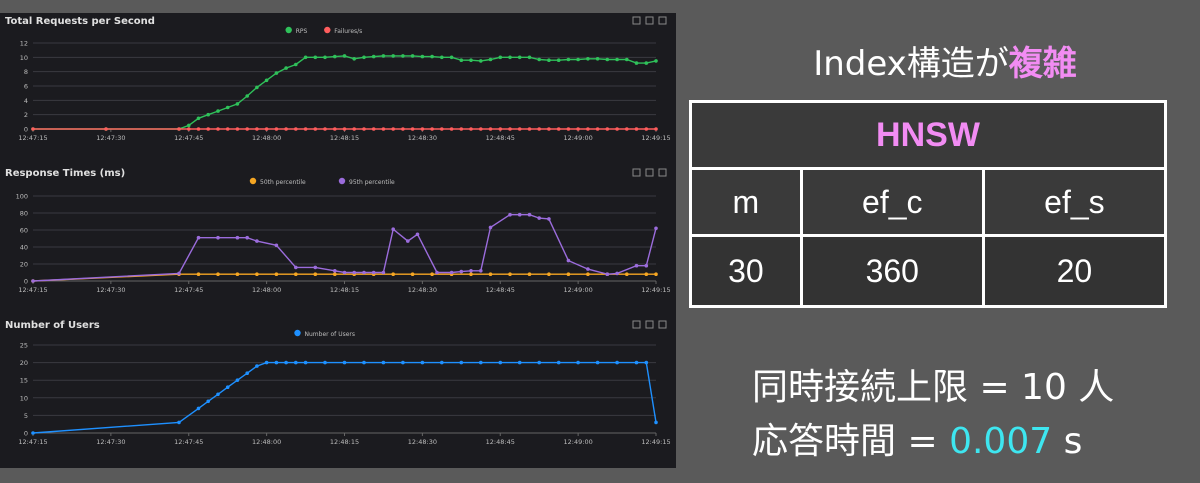 The width and height of the screenshot is (1200, 483). Describe the element at coordinates (330, 334) in the screenshot. I see `legend-label: Number of Users` at that location.